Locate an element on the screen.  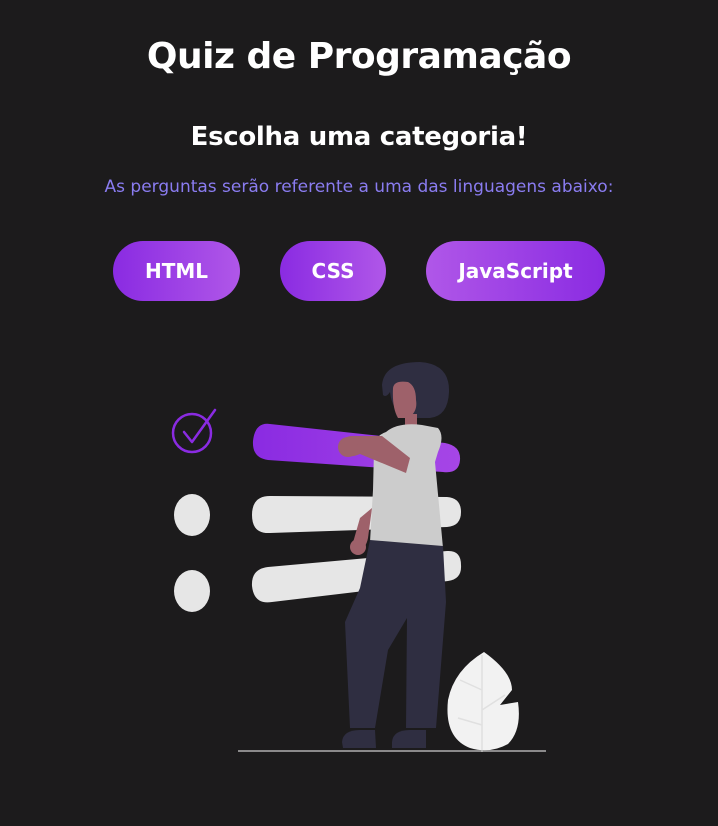
category-button-javascript: JavaScript is located at coordinates (515, 271).